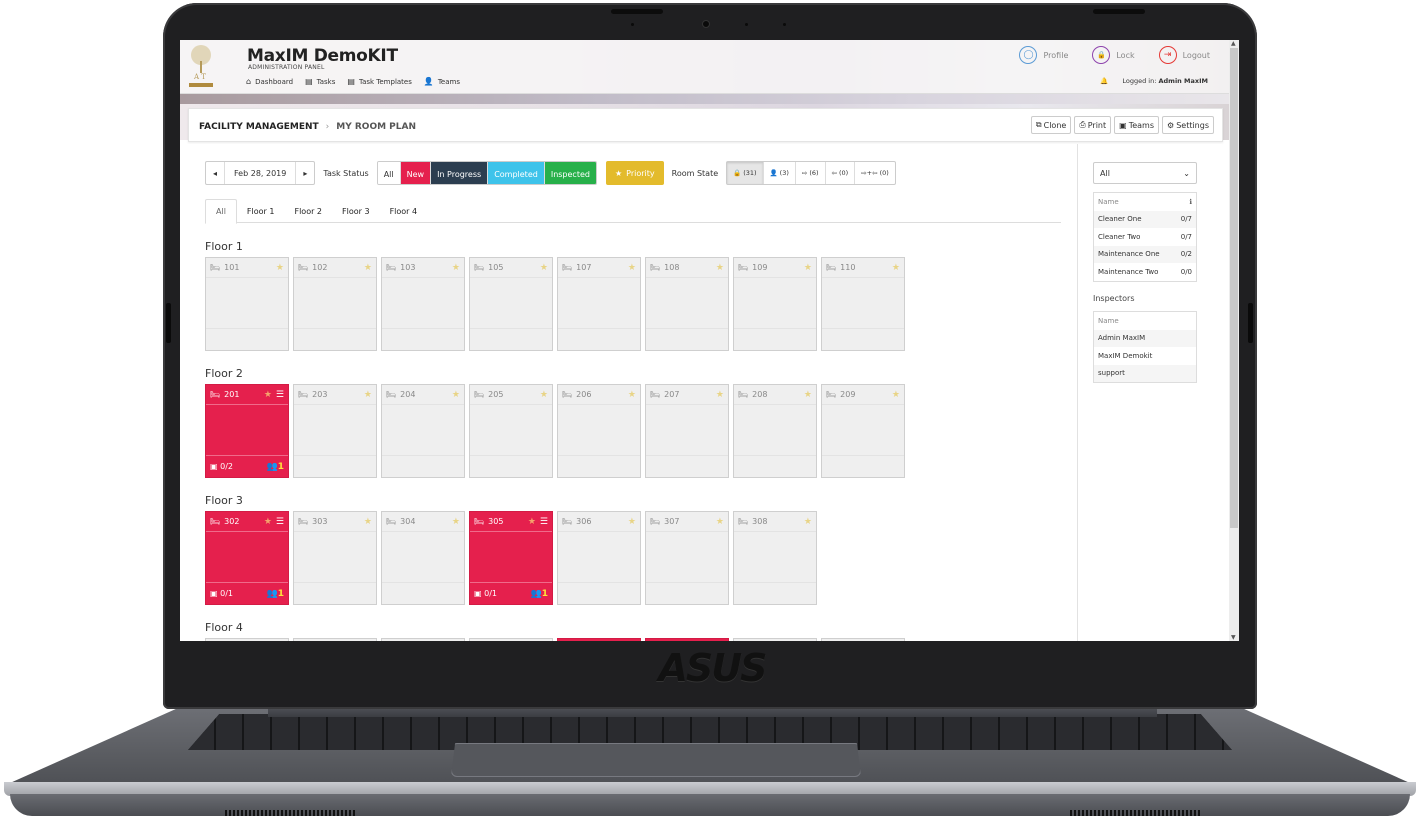 The height and width of the screenshot is (816, 1420). I want to click on team-select: All ⌄, so click(1145, 173).